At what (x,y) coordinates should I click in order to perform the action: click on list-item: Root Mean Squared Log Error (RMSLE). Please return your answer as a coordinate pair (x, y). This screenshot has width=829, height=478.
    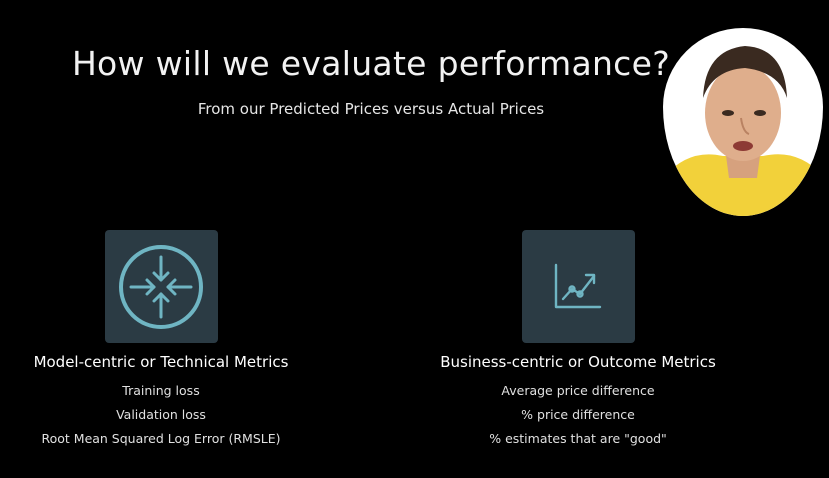
    Looking at the image, I should click on (161, 438).